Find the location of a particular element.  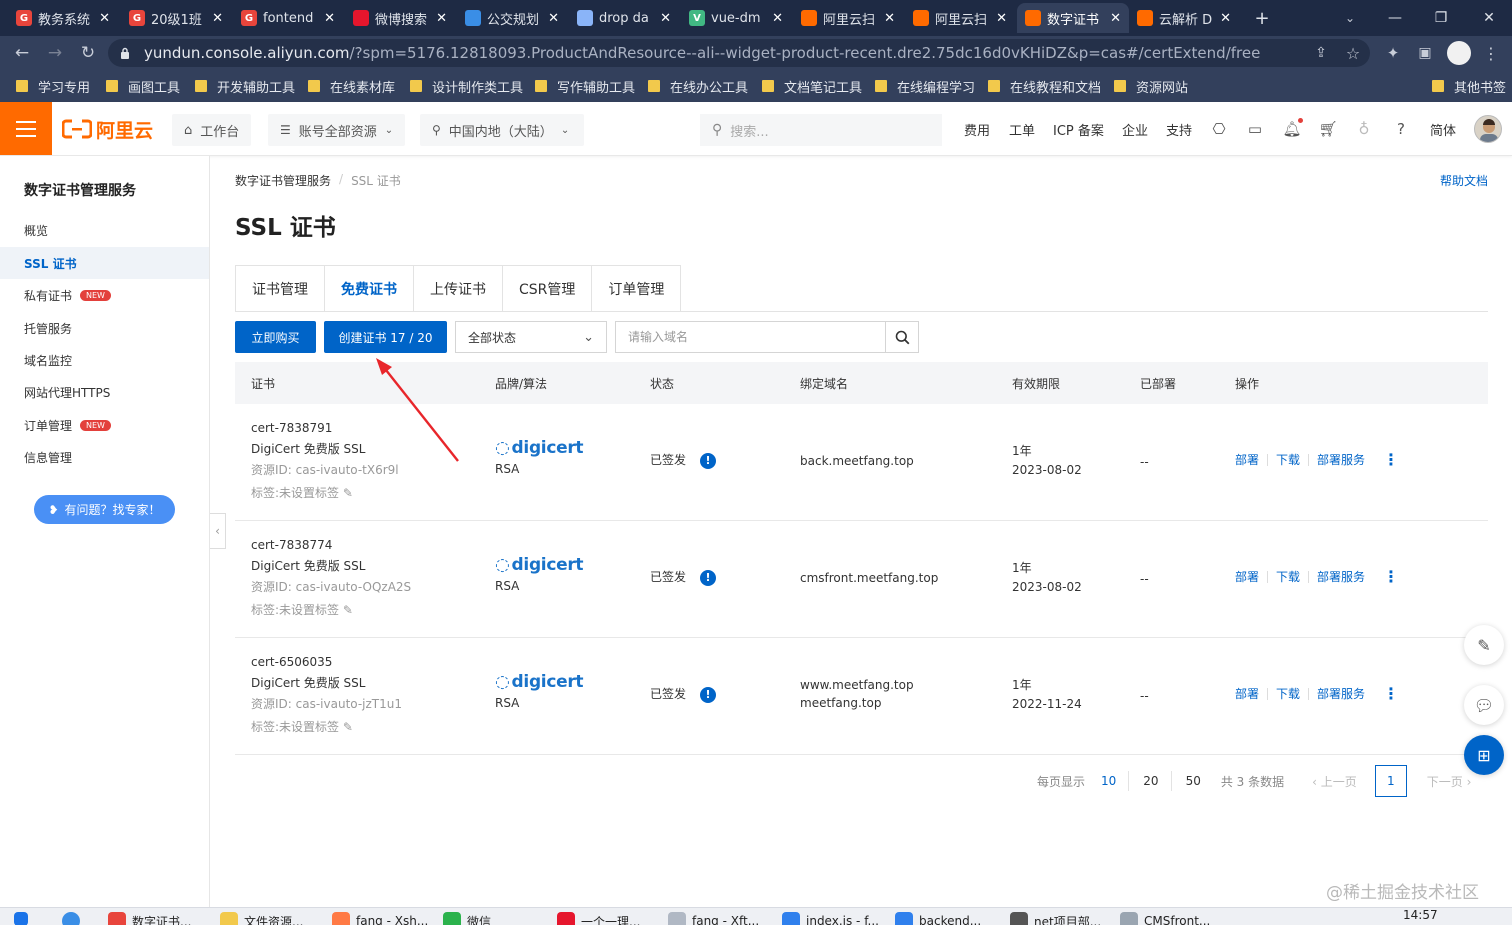

feedback-edit-icon: ✎ is located at coordinates (1484, 645).